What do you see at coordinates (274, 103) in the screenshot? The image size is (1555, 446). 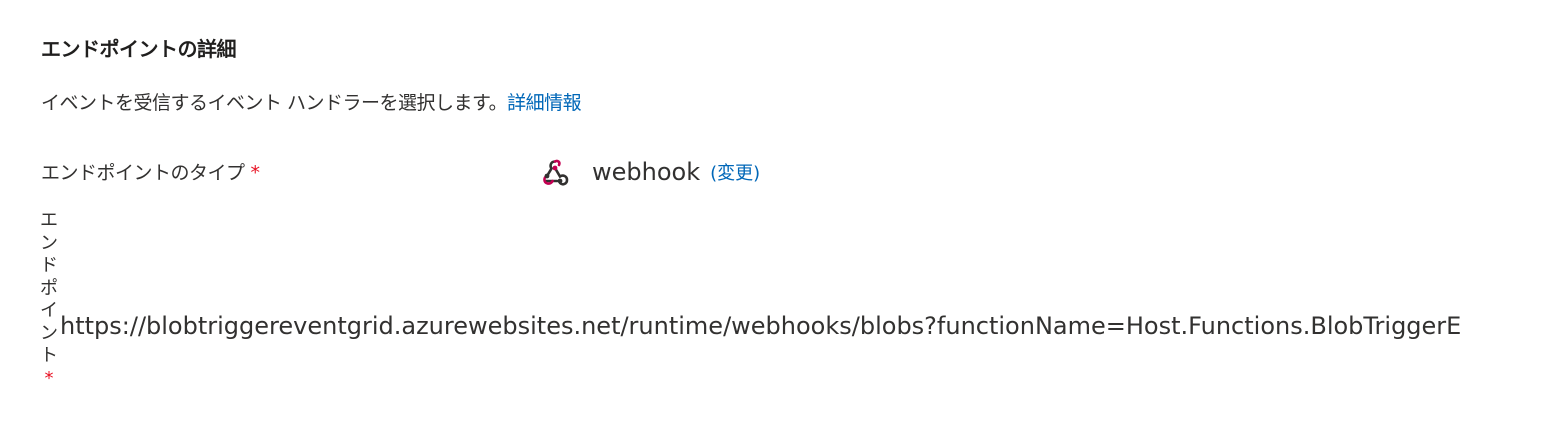 I see `description-text: イベントを受信するイベント ハンドラーを選択します。` at bounding box center [274, 103].